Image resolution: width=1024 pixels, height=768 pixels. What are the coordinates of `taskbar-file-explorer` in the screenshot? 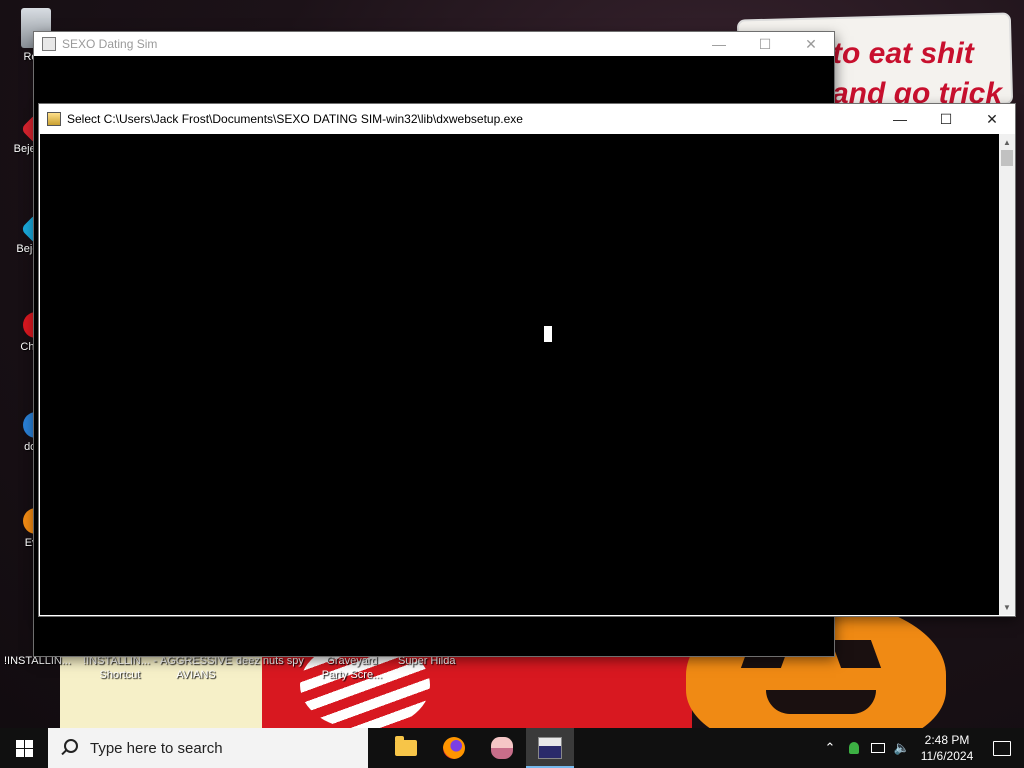 It's located at (406, 748).